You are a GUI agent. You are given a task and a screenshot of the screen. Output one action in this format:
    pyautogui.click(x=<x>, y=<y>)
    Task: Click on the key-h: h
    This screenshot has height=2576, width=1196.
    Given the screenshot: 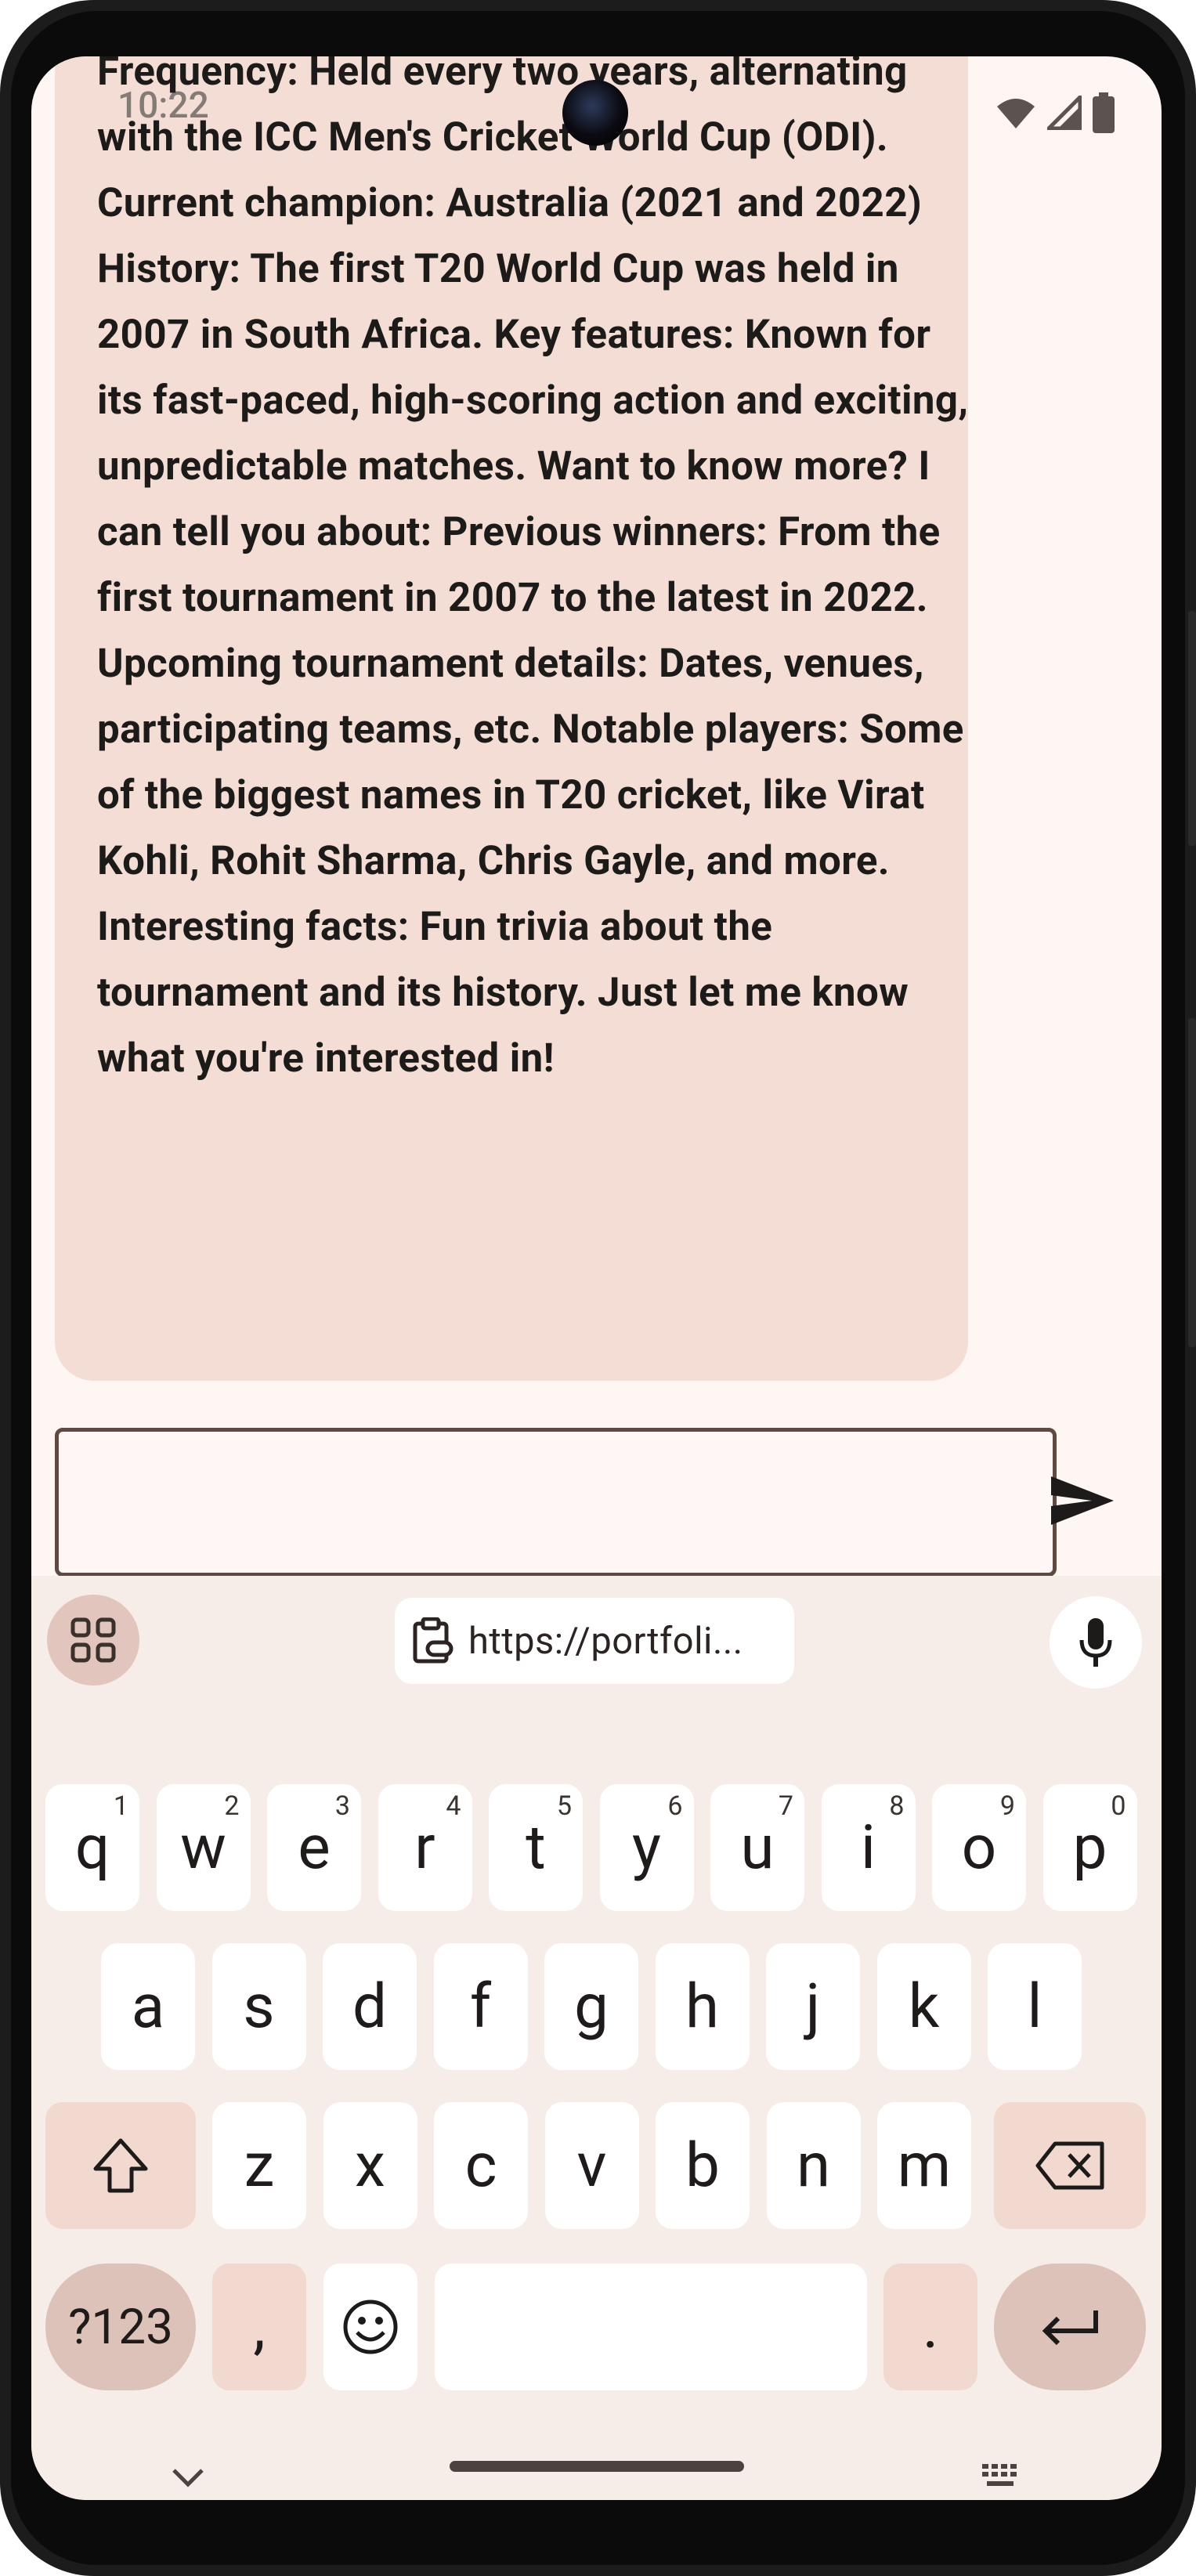 What is the action you would take?
    pyautogui.click(x=702, y=2006)
    